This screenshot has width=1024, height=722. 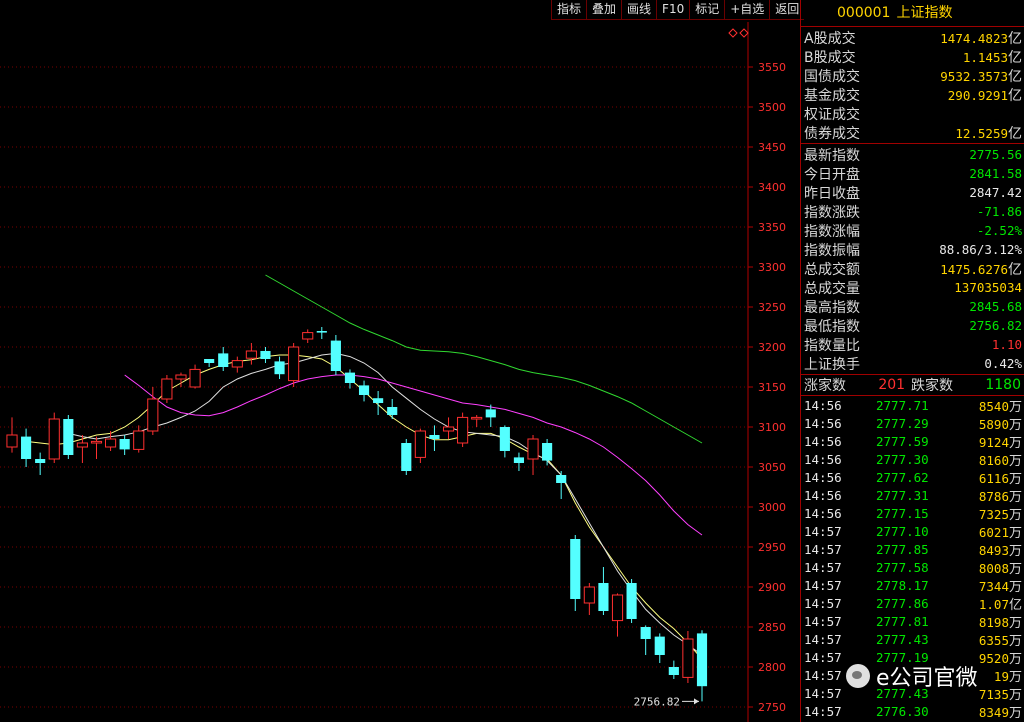 I want to click on tick-row: 14:56 2777.62 6116万, so click(x=912, y=477).